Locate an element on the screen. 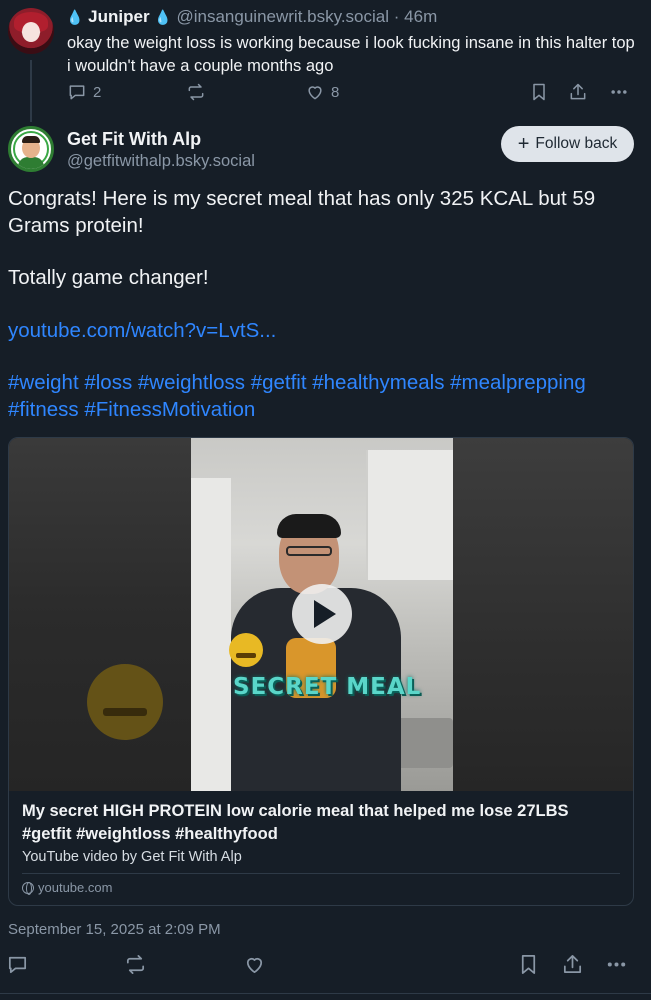 The height and width of the screenshot is (1000, 651). follow-button-label: Follow back is located at coordinates (576, 143).